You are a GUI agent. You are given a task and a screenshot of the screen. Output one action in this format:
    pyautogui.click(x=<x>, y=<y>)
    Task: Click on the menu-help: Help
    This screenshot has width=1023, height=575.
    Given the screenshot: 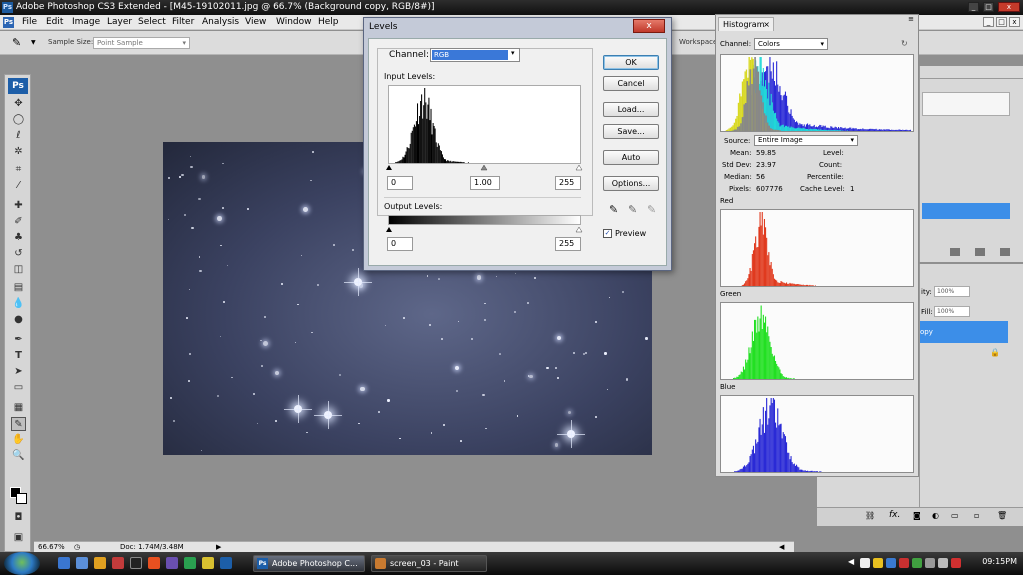 What is the action you would take?
    pyautogui.click(x=328, y=22)
    